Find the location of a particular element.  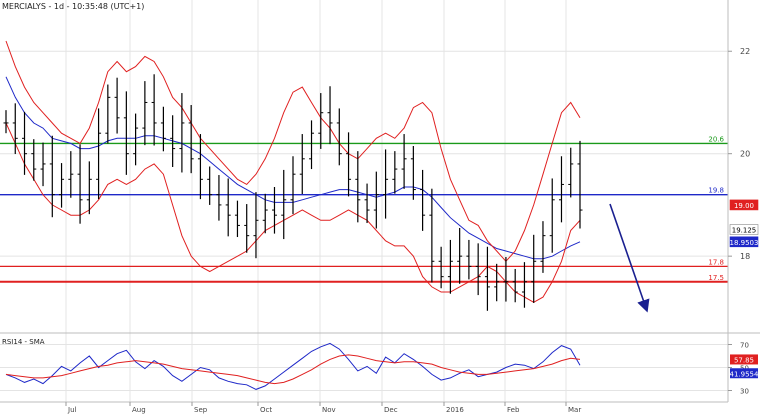

x-tick-label-8: Mar is located at coordinates (574, 410).